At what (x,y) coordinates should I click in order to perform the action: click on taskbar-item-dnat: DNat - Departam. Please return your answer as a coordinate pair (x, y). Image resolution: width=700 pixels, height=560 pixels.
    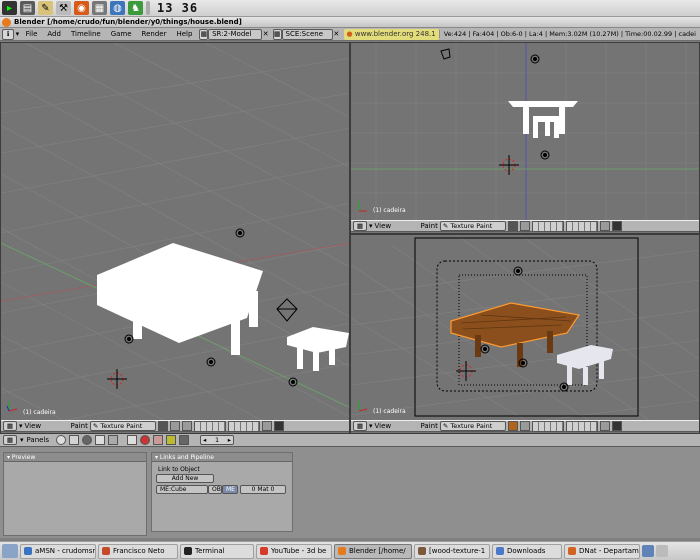
    Looking at the image, I should click on (602, 551).